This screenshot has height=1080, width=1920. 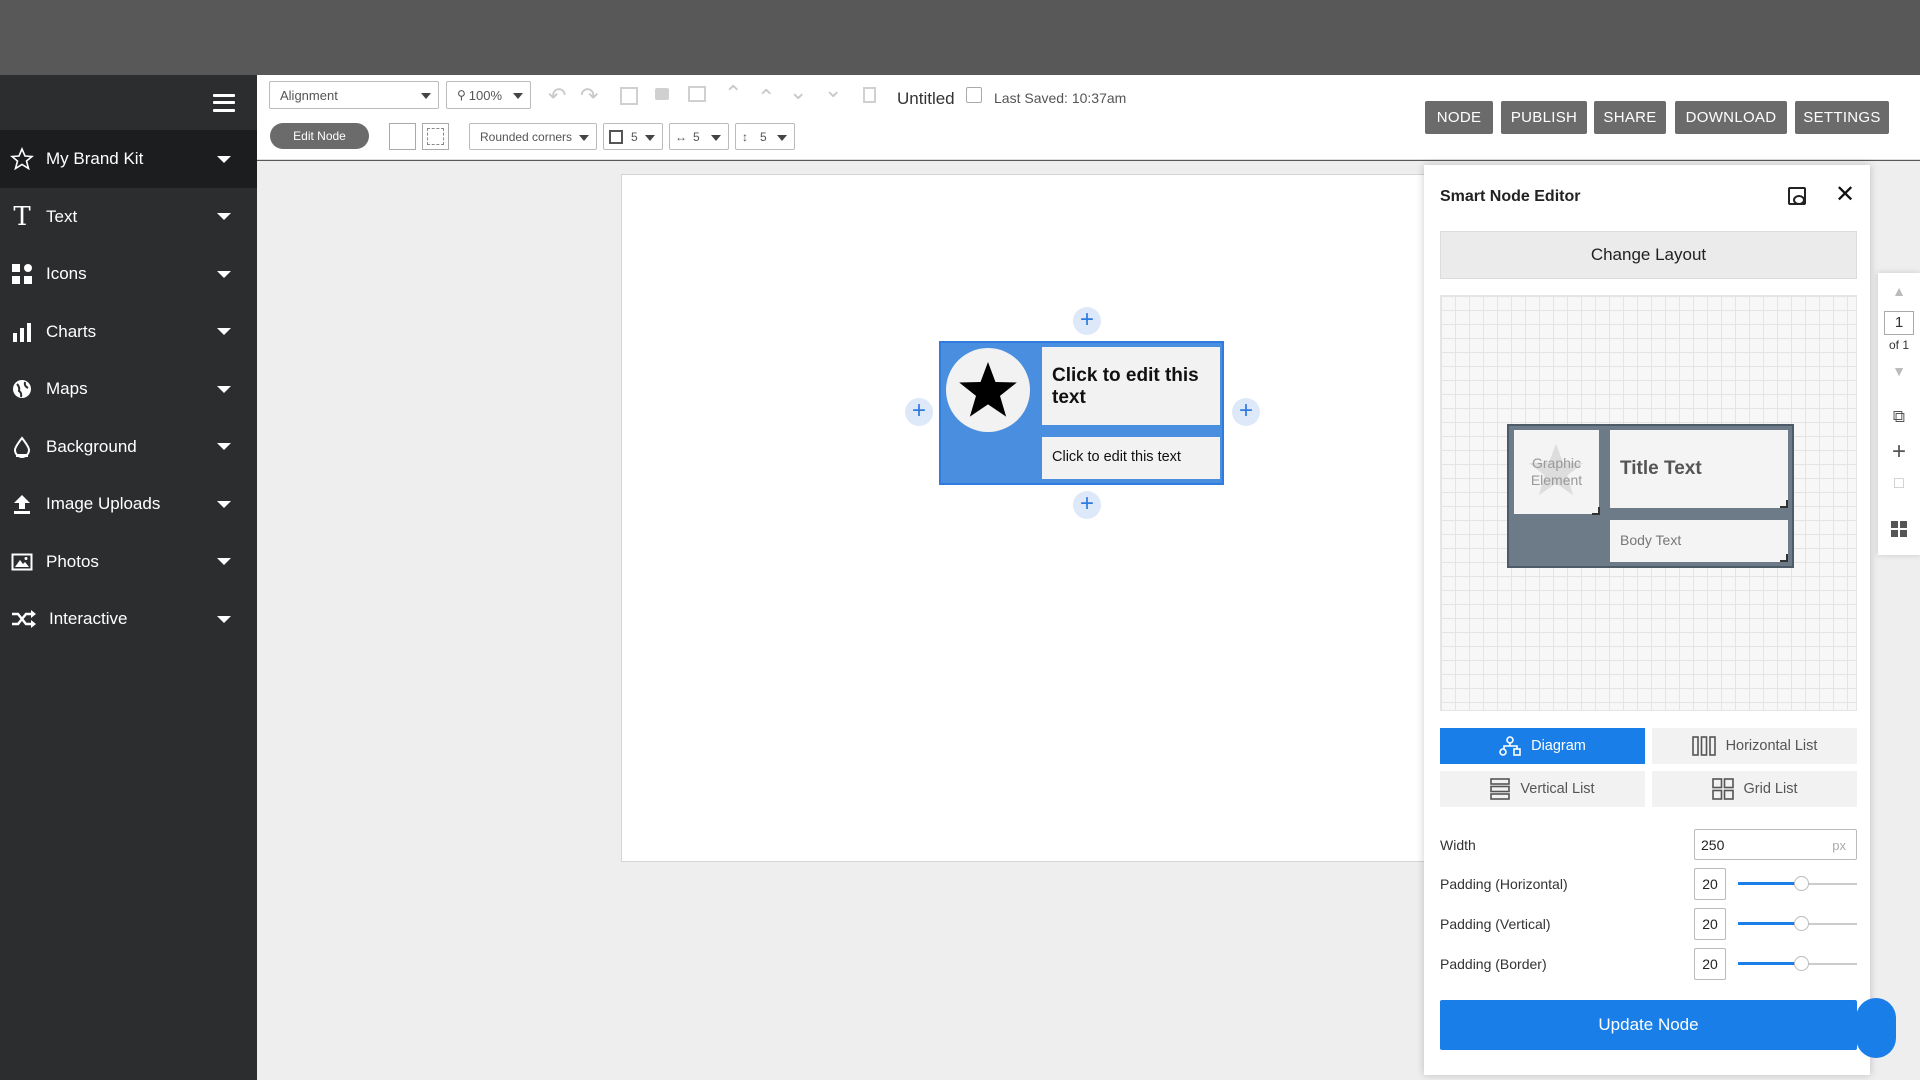 I want to click on sidebar-header, so click(x=128, y=102).